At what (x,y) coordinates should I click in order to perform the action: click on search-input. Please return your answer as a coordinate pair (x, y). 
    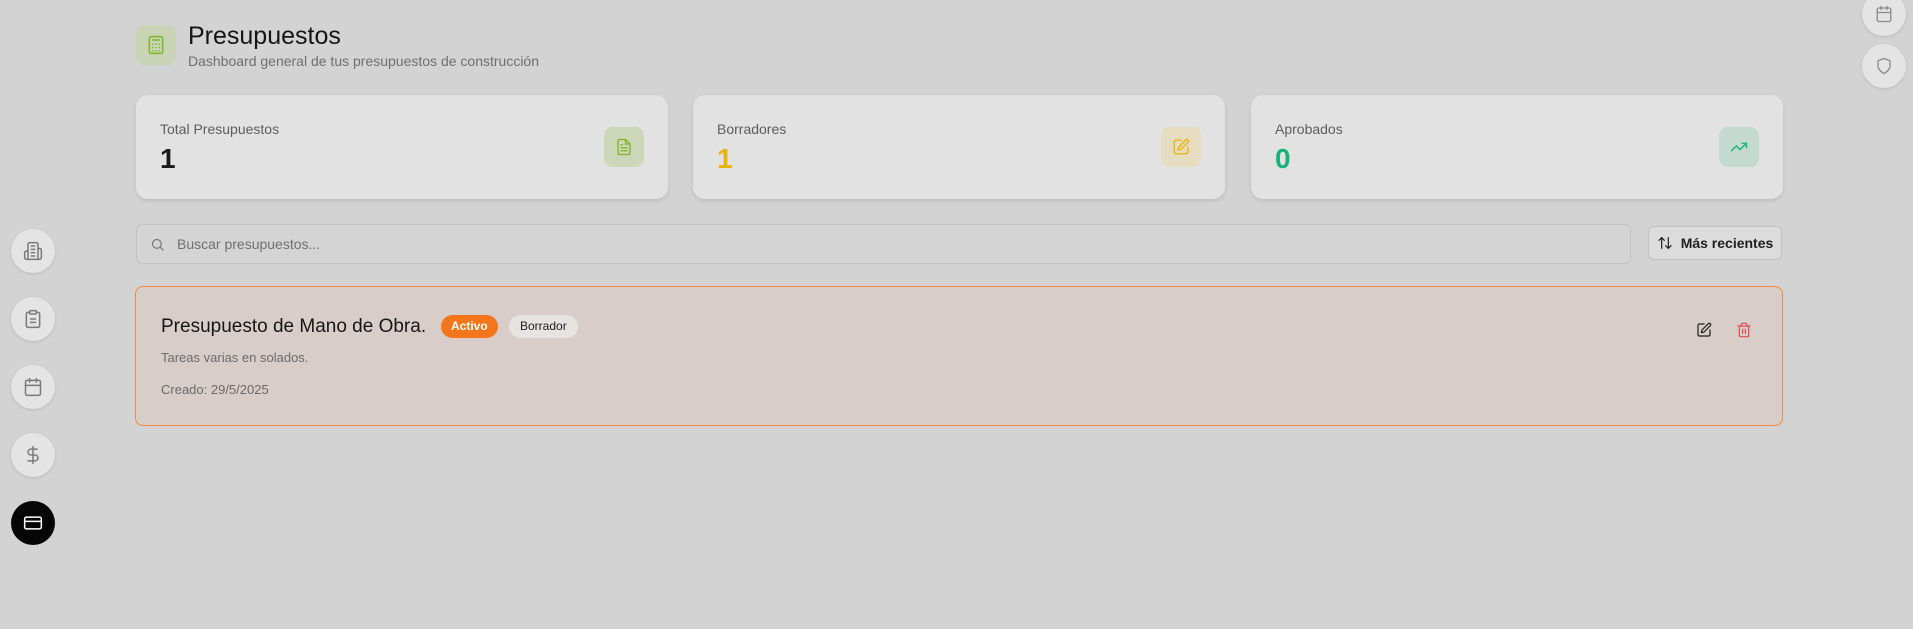
    Looking at the image, I should click on (877, 244).